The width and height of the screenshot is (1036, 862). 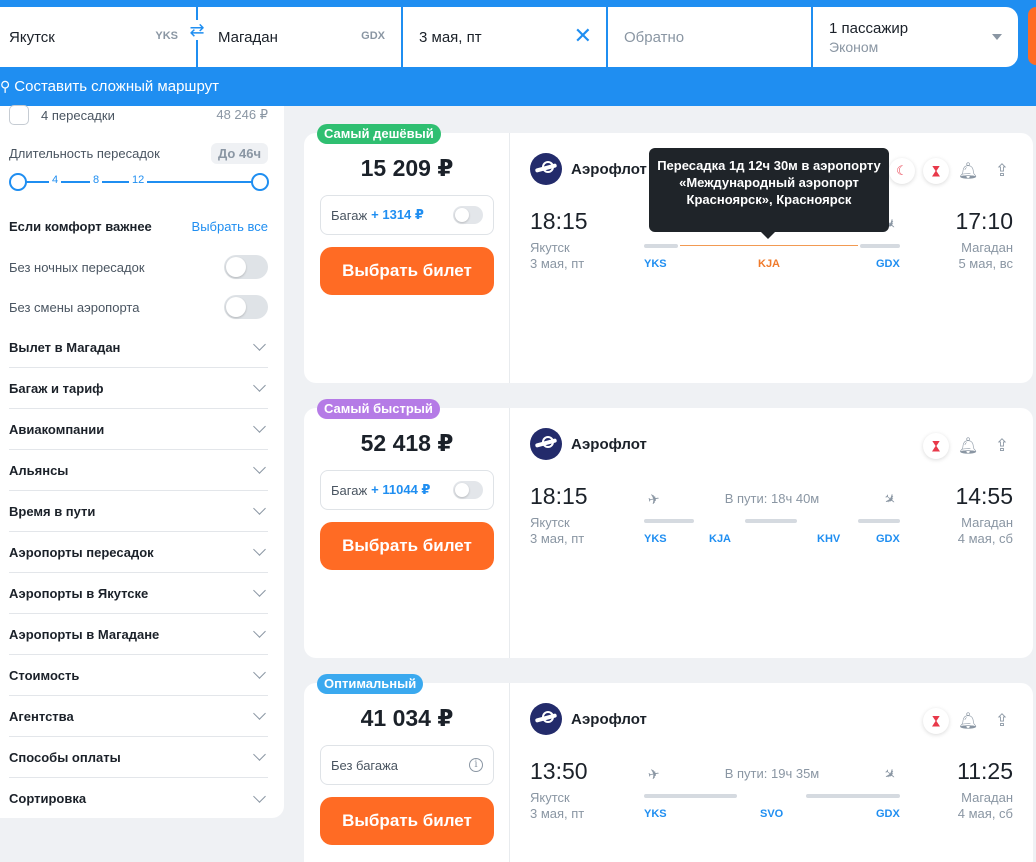 What do you see at coordinates (138, 798) in the screenshot?
I see `filter-section: Сортировка` at bounding box center [138, 798].